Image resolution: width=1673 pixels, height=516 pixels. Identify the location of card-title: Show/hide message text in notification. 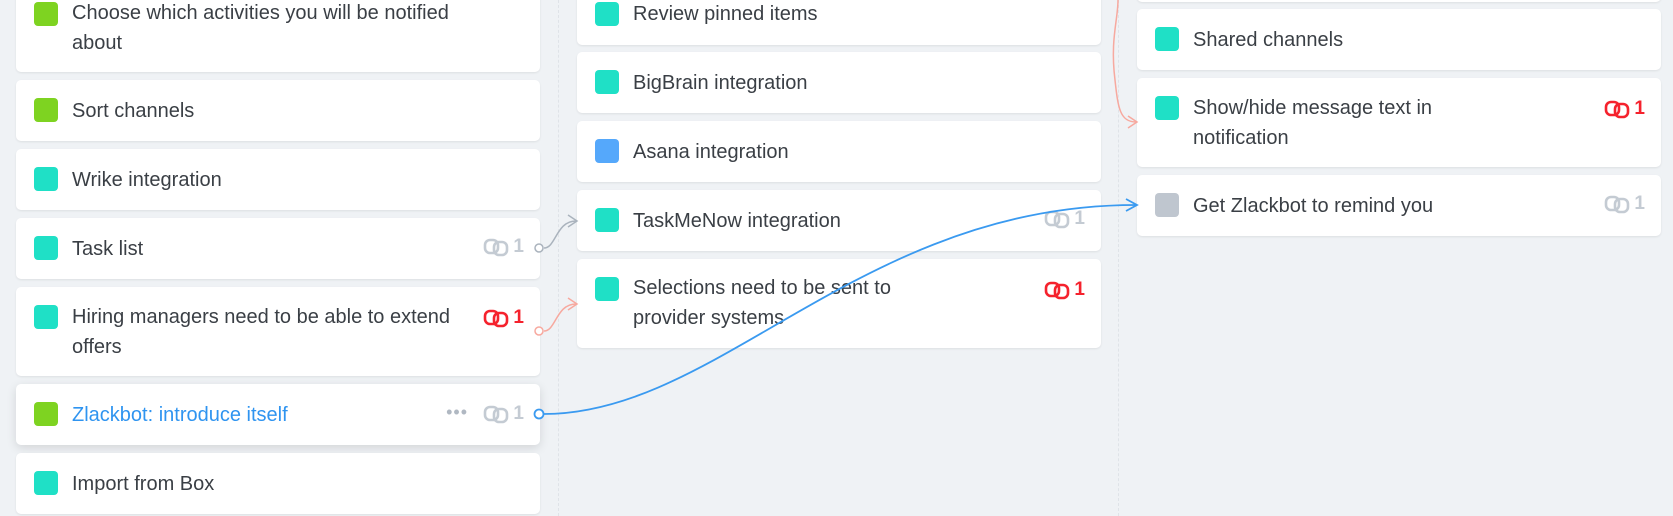
(1313, 123).